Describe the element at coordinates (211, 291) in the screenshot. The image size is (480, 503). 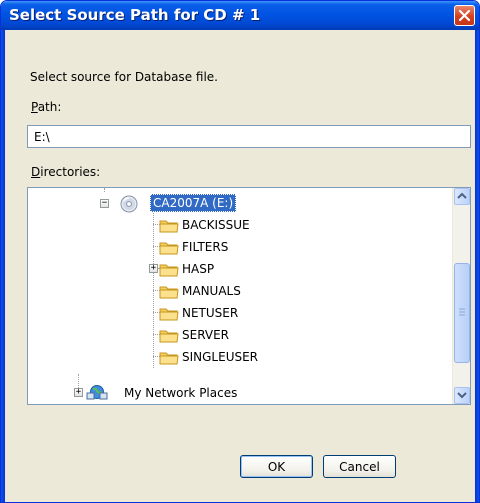
I see `folder-label: MANUALS` at that location.